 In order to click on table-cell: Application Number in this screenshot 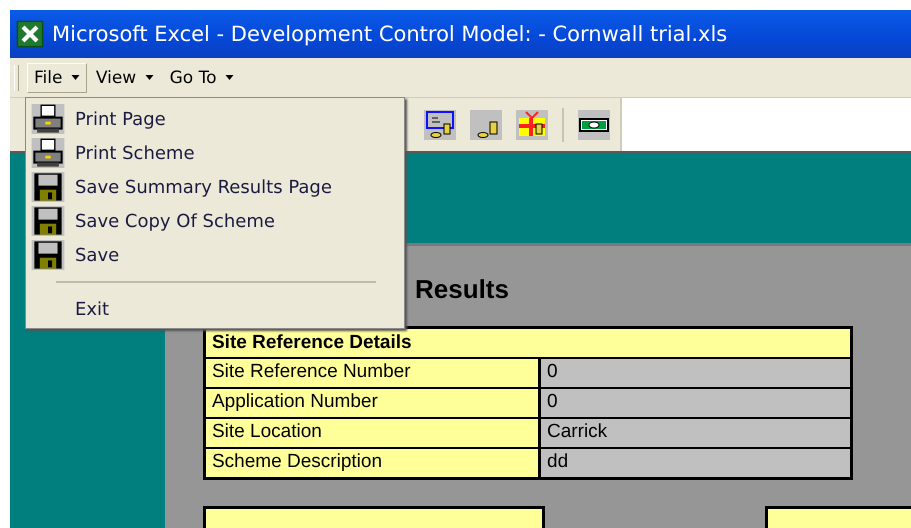, I will do `click(372, 403)`.